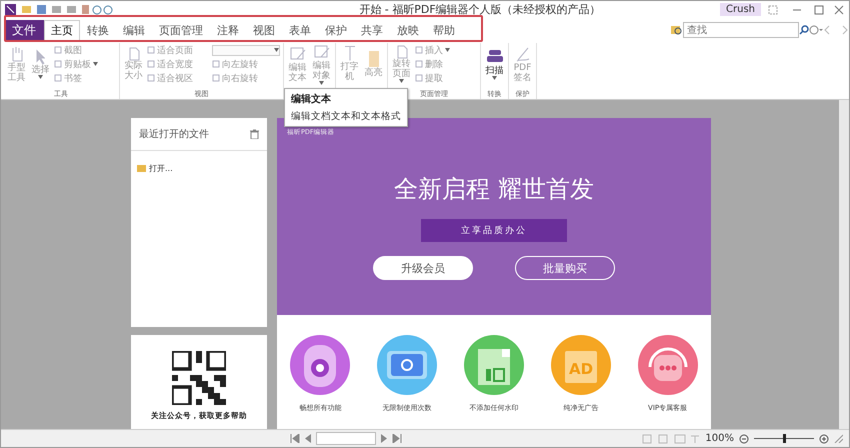 Image resolution: width=850 pixels, height=448 pixels. Describe the element at coordinates (174, 134) in the screenshot. I see `panel-title: 最近打开的文件` at that location.